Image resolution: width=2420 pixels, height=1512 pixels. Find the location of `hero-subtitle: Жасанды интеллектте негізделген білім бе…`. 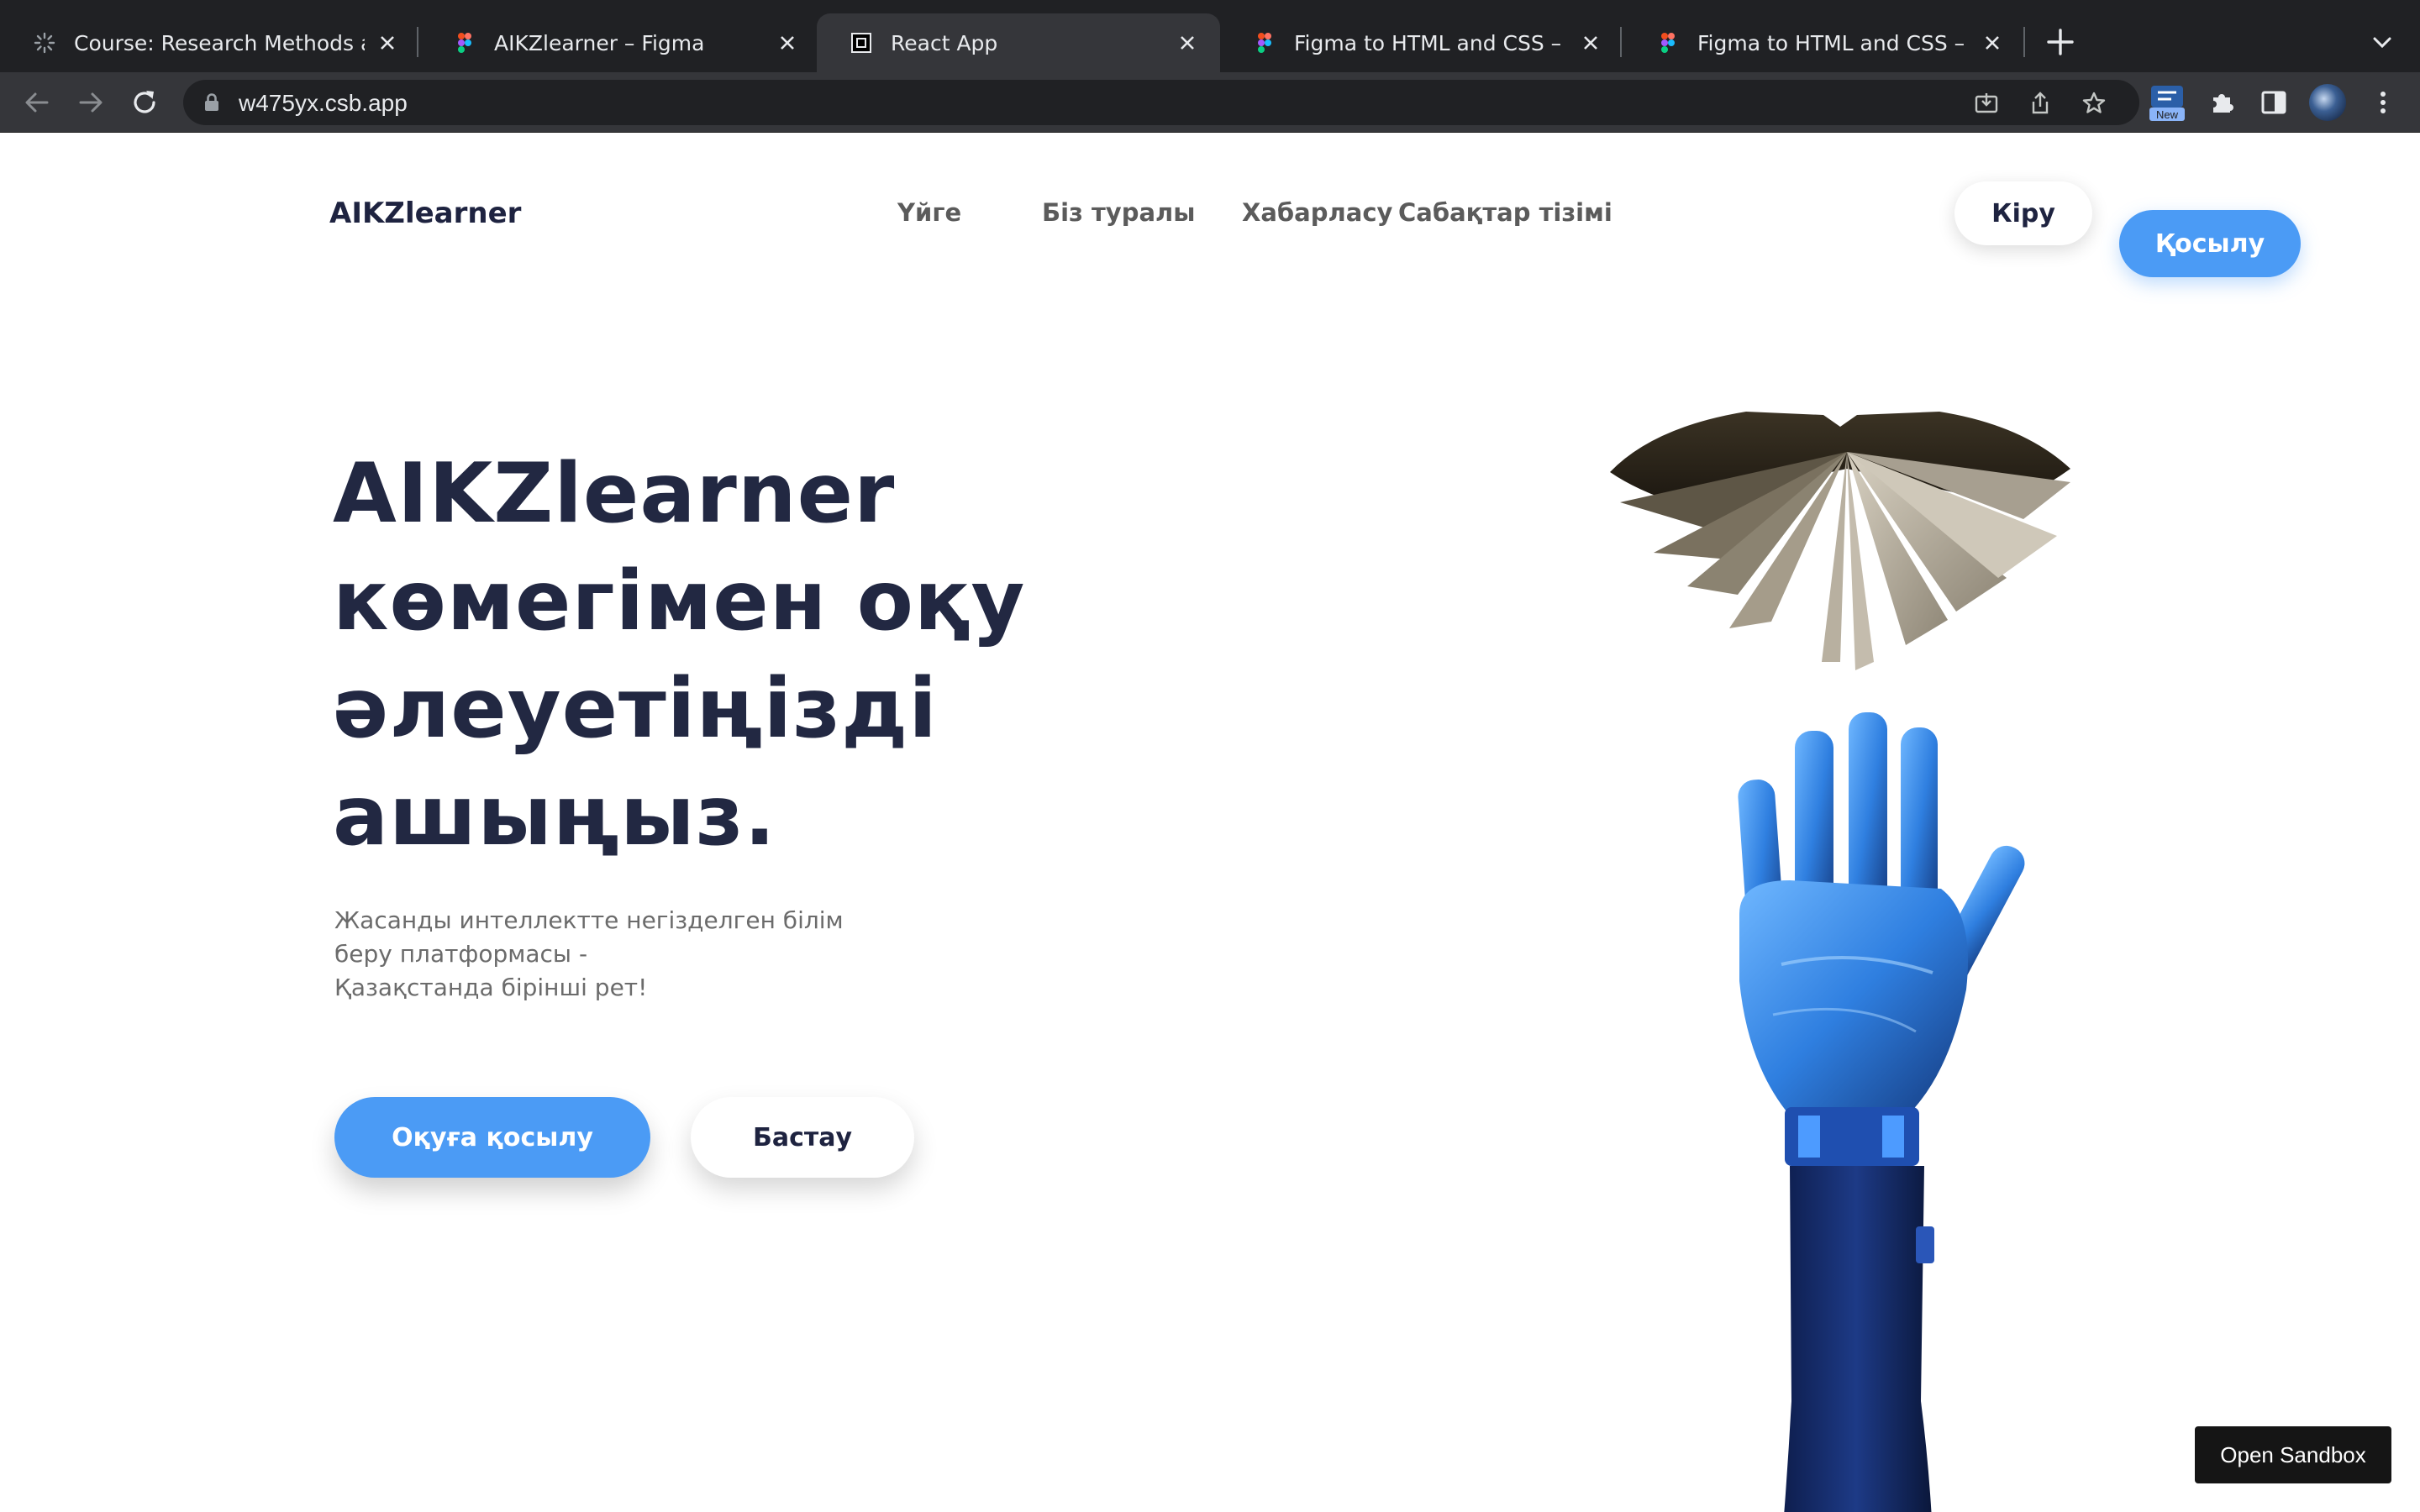

hero-subtitle: Жасанды интеллектте негізделген білім бе… is located at coordinates (589, 953).